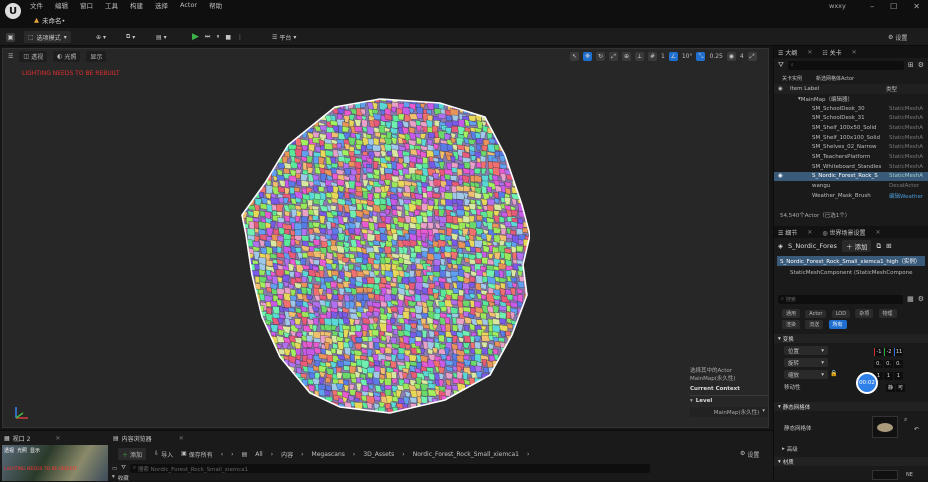 Image resolution: width=928 pixels, height=482 pixels. What do you see at coordinates (787, 52) in the screenshot?
I see `tab-outliner: ☰ 大纲` at bounding box center [787, 52].